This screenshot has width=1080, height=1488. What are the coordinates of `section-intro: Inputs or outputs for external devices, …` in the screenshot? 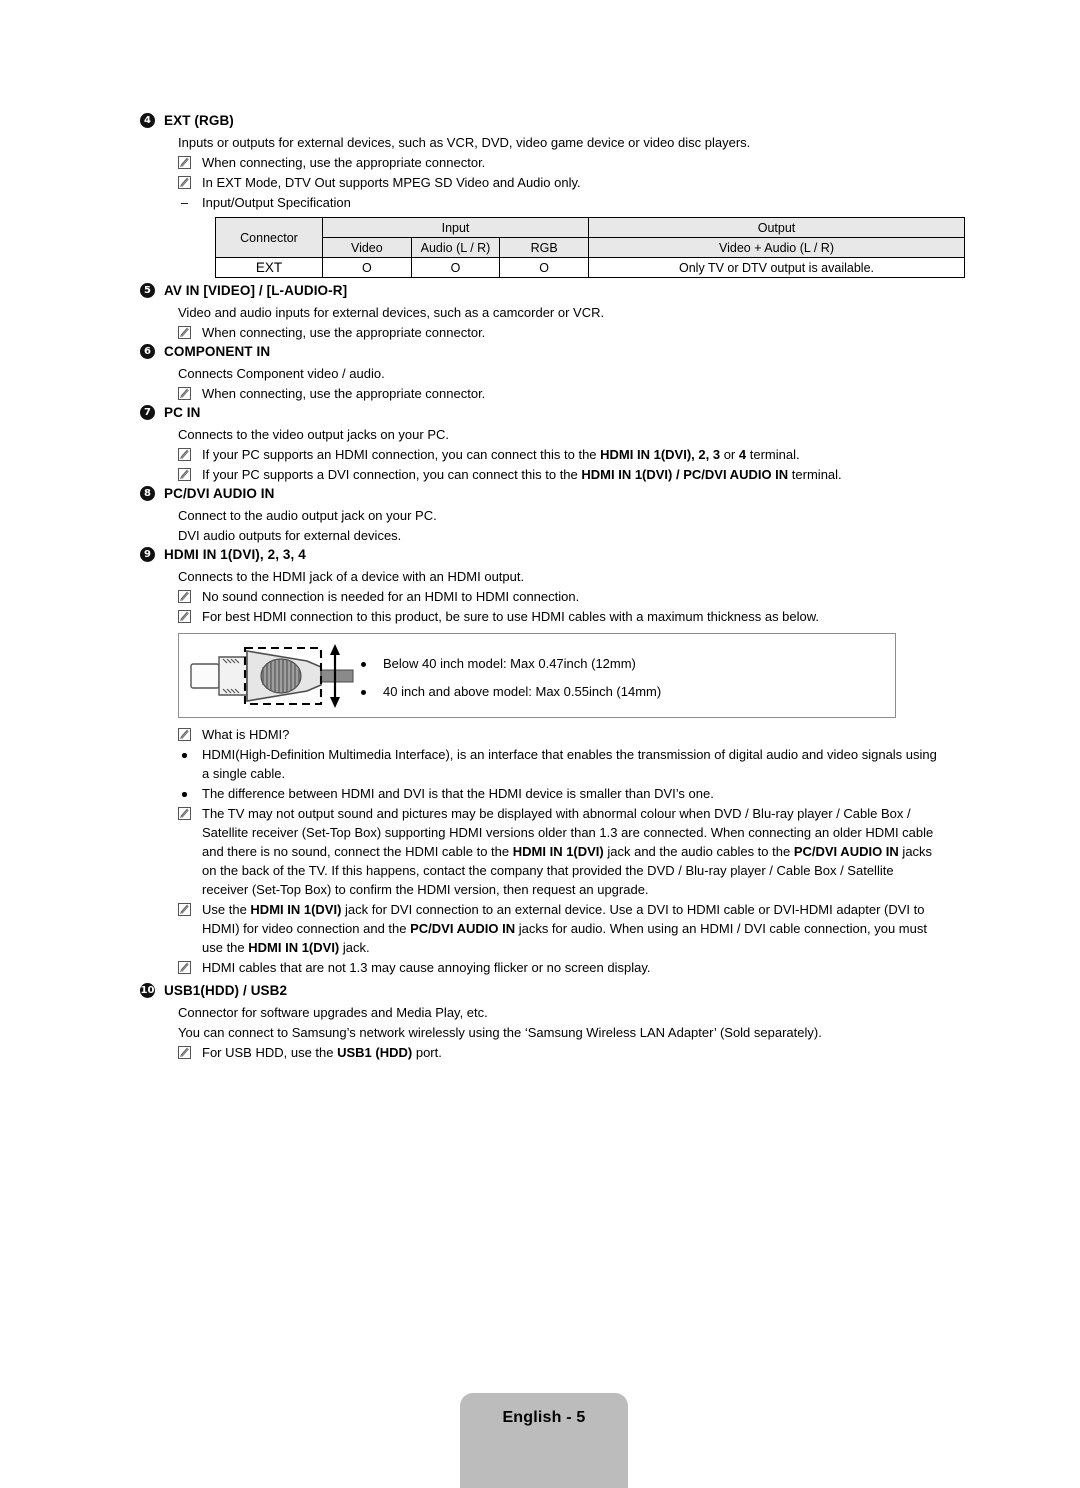 It's located at (464, 142).